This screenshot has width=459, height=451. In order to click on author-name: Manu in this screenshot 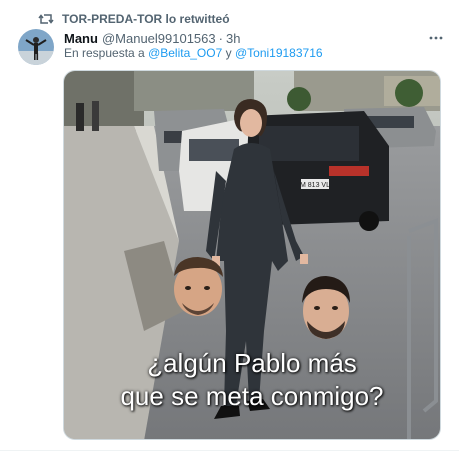, I will do `click(81, 38)`.